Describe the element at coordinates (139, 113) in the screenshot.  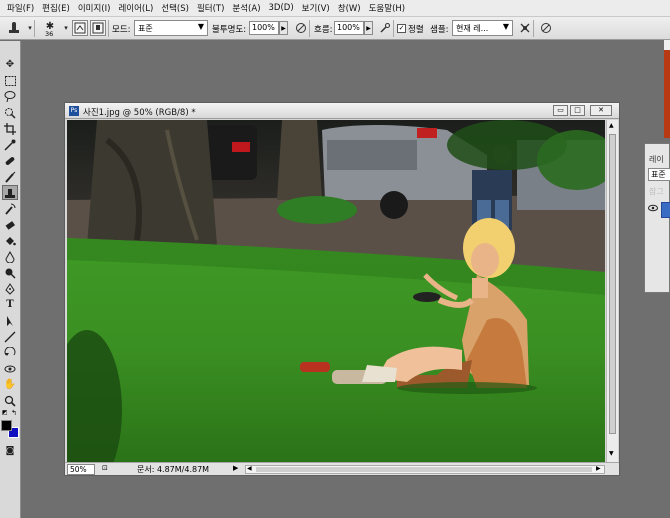
I see `document-title: 사진1.jpg @ 50% (RGB/8) *` at that location.